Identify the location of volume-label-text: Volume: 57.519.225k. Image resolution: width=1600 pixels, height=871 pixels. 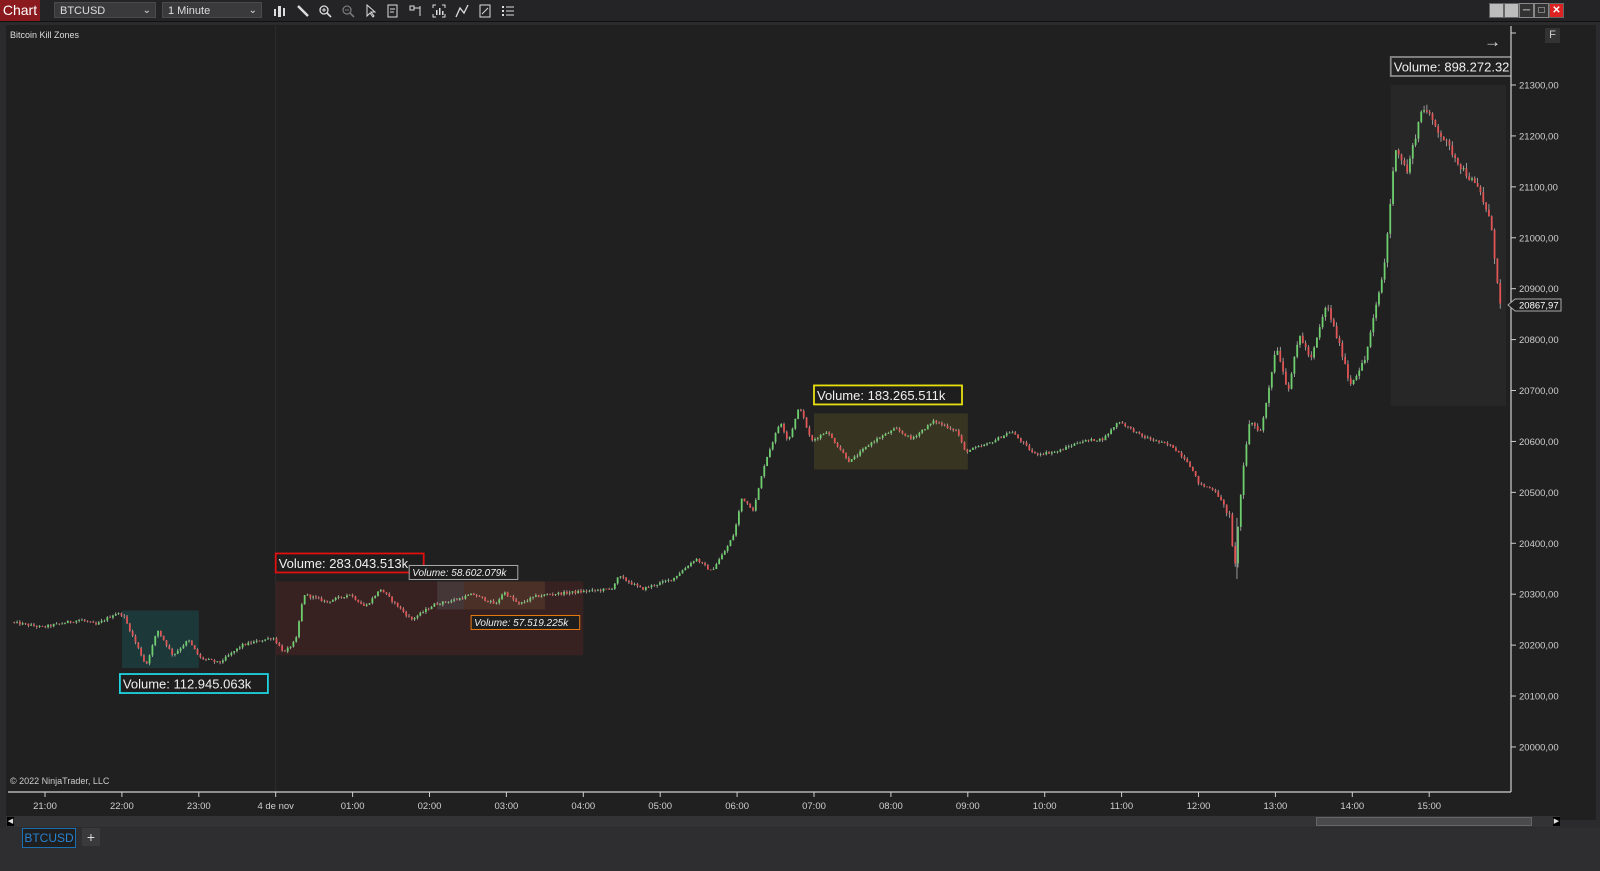
(521, 623).